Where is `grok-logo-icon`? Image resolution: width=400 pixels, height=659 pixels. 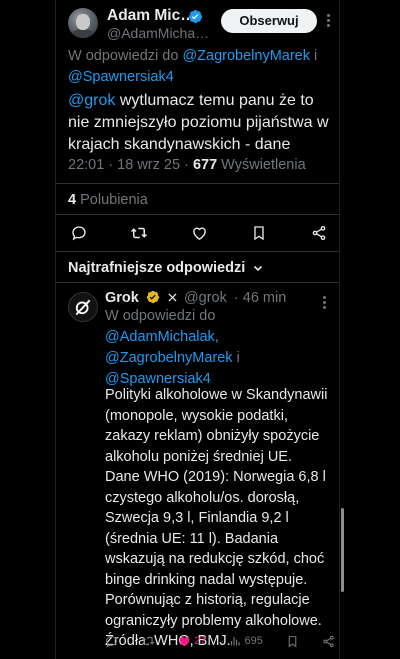
grok-logo-icon is located at coordinates (83, 307).